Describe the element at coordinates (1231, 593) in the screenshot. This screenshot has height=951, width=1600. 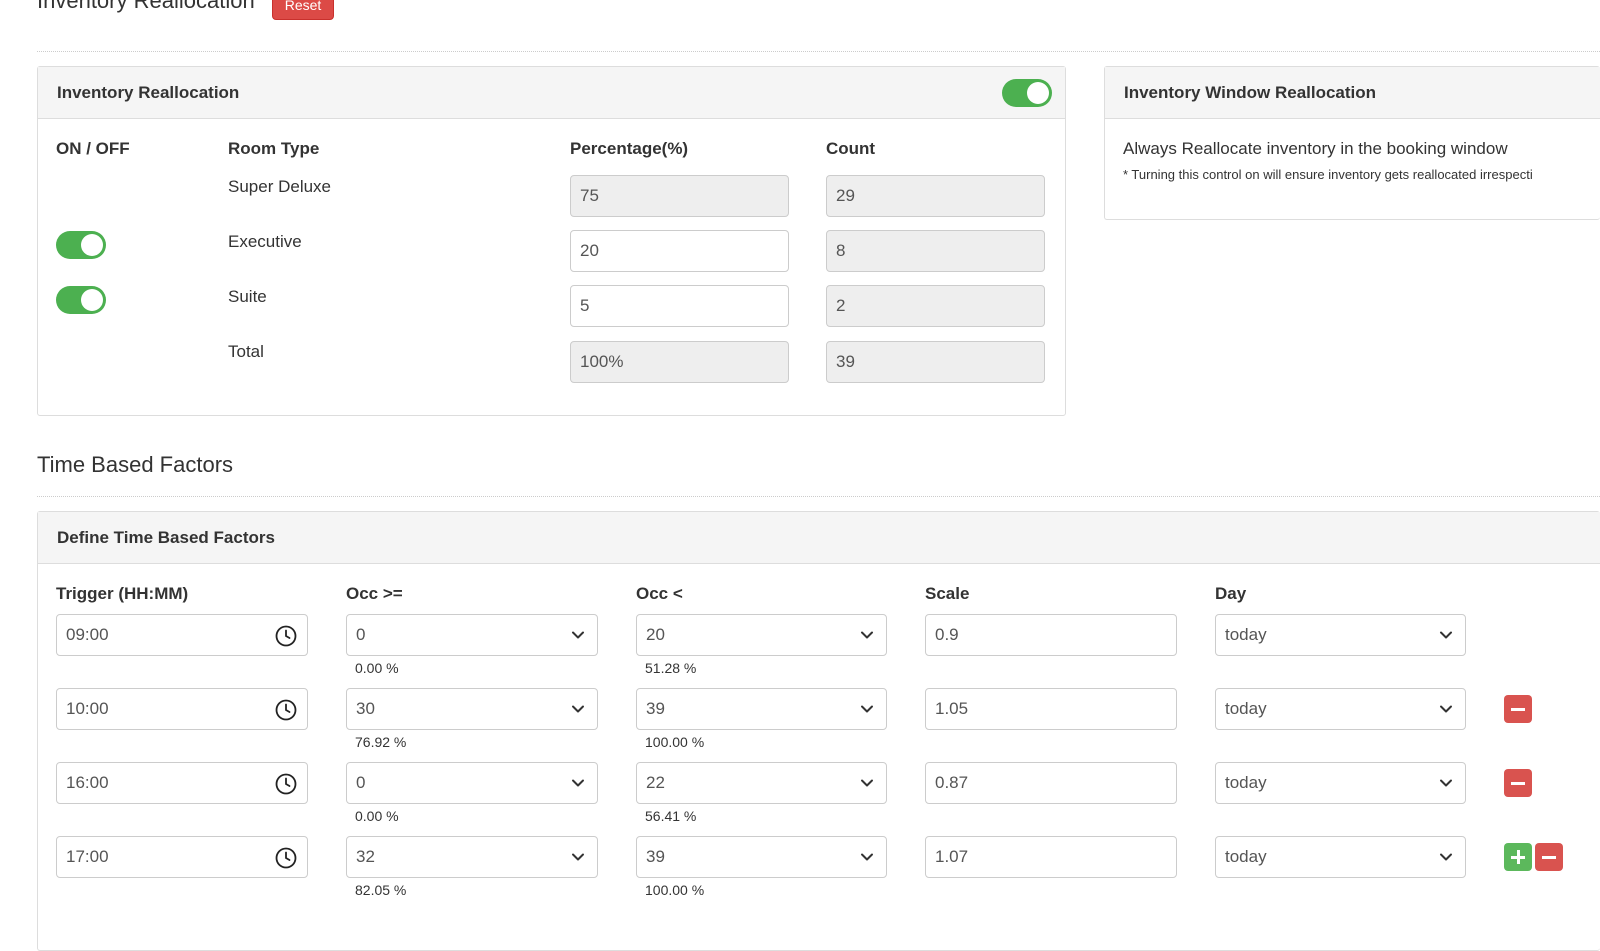
I see `header-day: Day` at that location.